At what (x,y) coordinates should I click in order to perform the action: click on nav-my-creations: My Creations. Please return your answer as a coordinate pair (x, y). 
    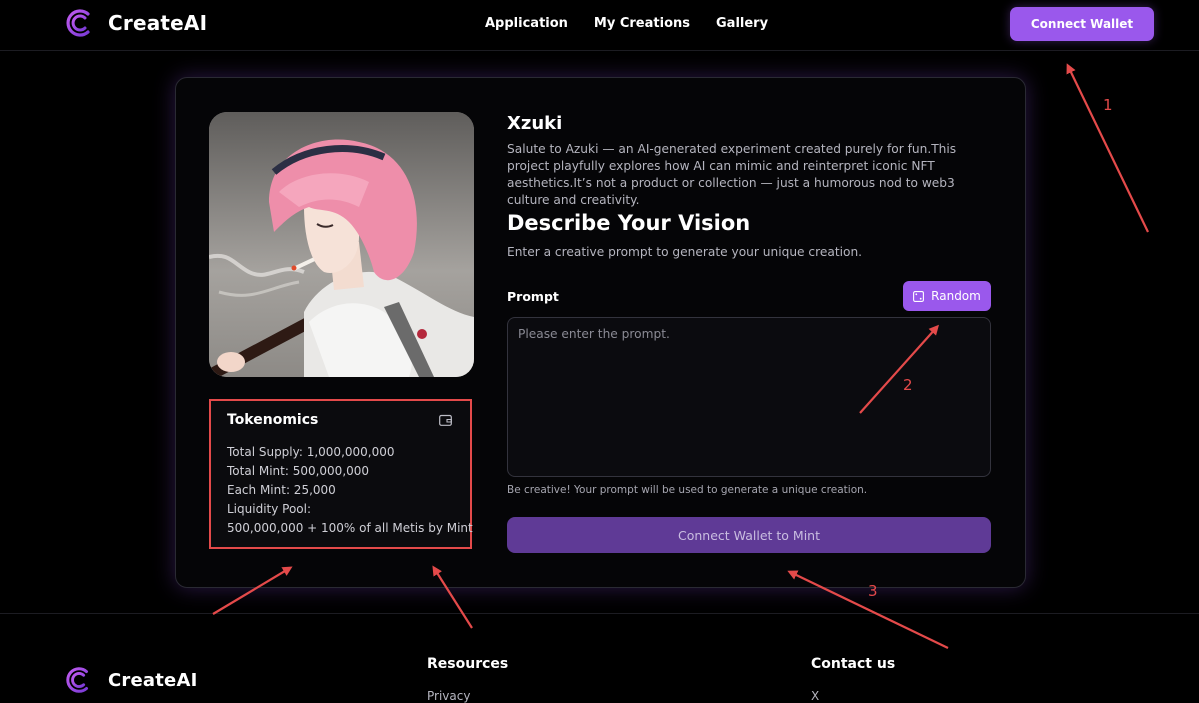
    Looking at the image, I should click on (642, 23).